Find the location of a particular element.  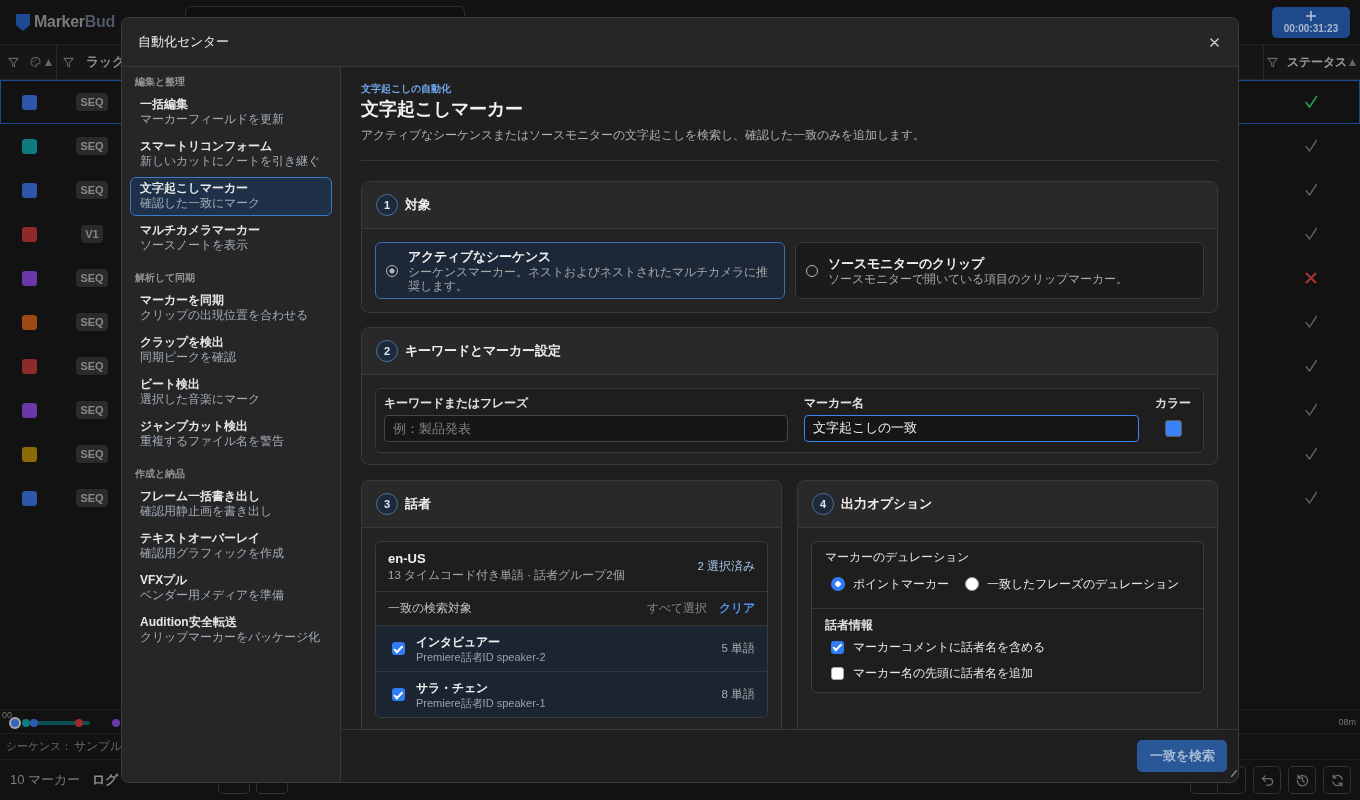

word-count: 5 単語 is located at coordinates (738, 648).